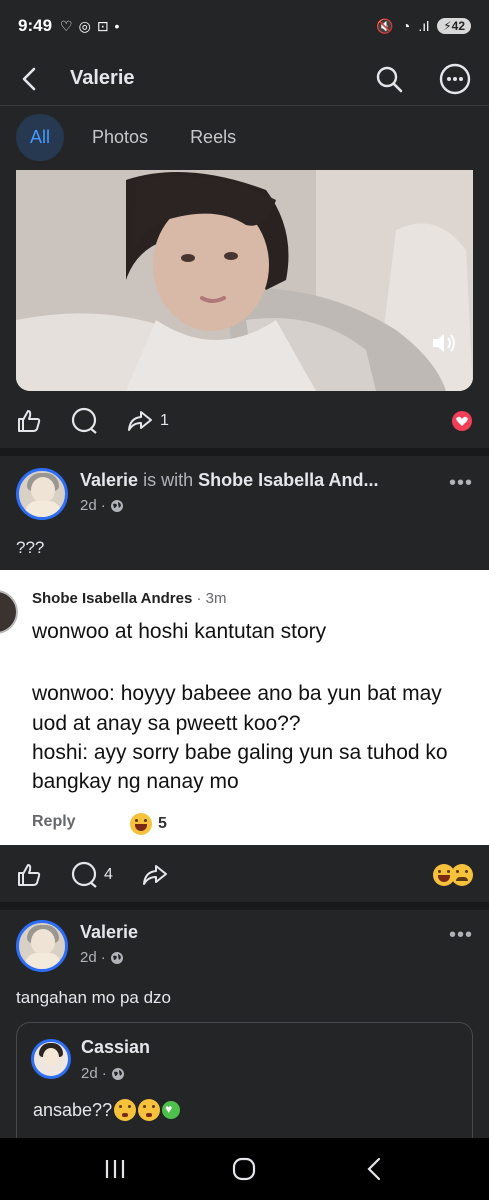 Image resolution: width=489 pixels, height=1200 pixels. Describe the element at coordinates (424, 26) in the screenshot. I see `signal-icon: .ıl` at that location.